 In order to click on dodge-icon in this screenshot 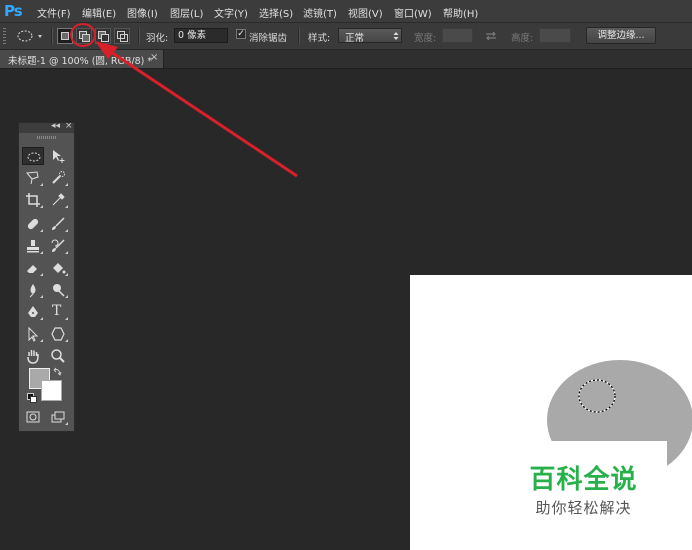, I will do `click(59, 290)`.